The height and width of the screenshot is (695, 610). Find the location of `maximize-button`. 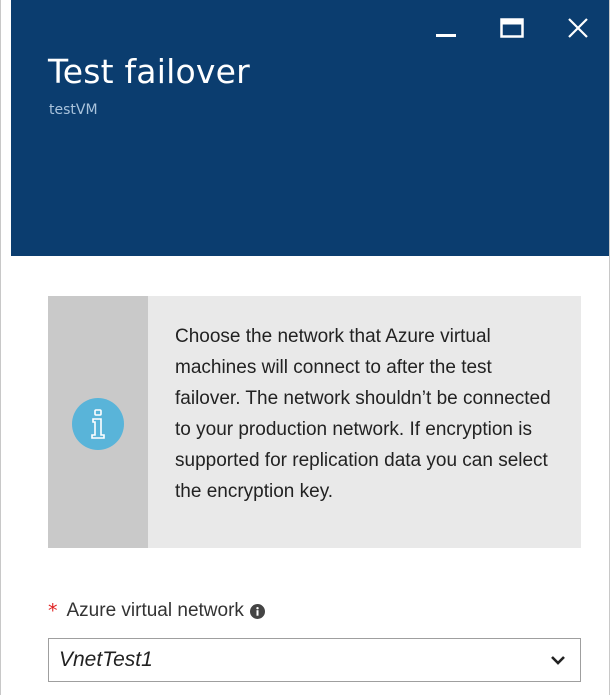

maximize-button is located at coordinates (512, 28).